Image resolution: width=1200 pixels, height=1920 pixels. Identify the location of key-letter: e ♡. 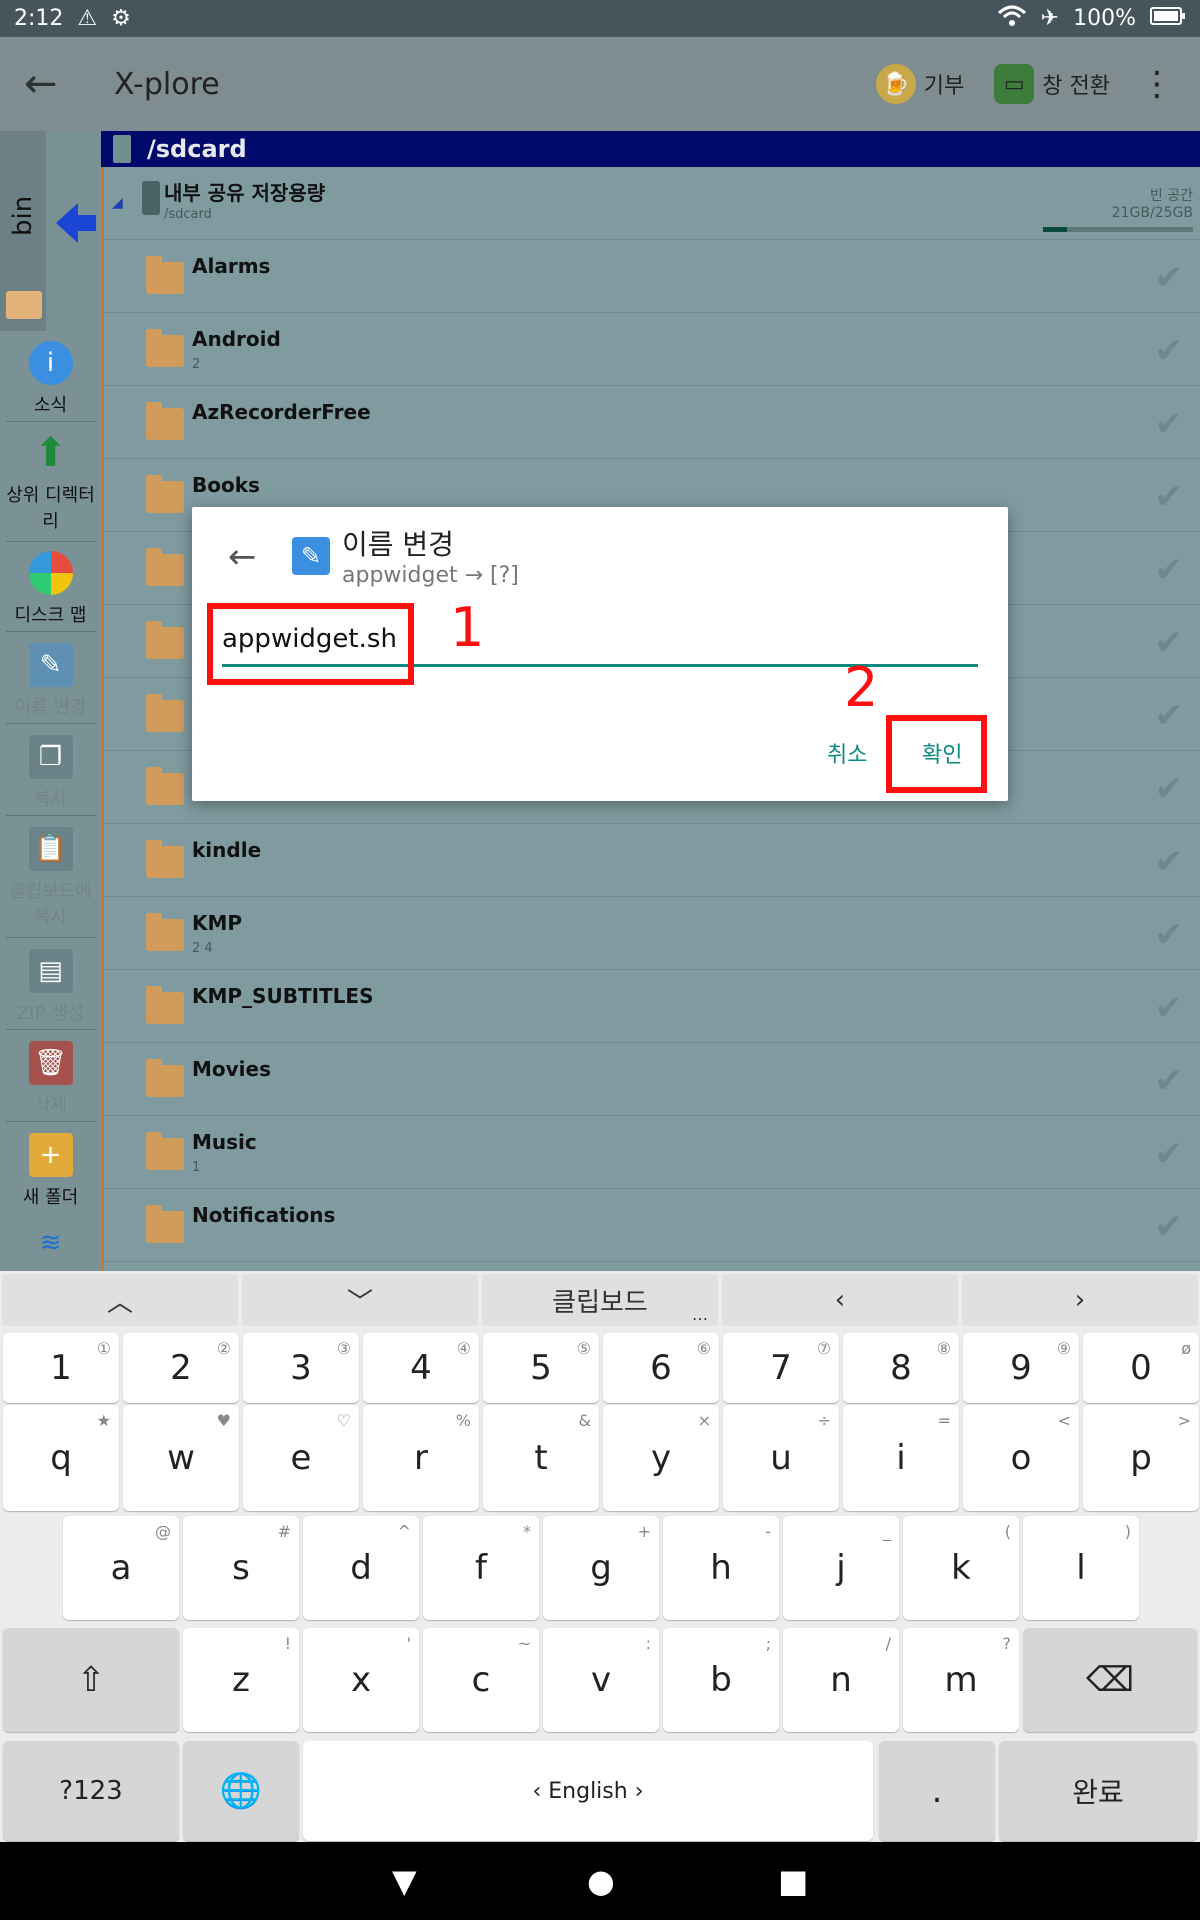
(301, 1458).